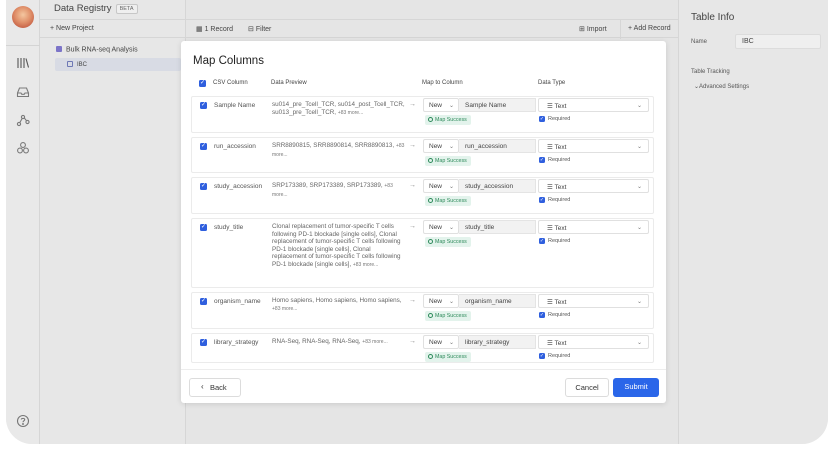  What do you see at coordinates (710, 72) in the screenshot?
I see `table-tracking-label: Table Tracking` at bounding box center [710, 72].